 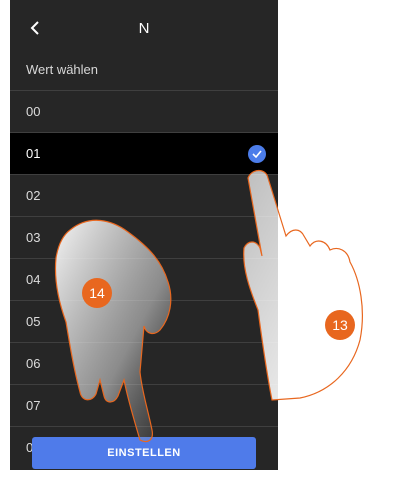 I want to click on list-item-label: 00, so click(x=33, y=111).